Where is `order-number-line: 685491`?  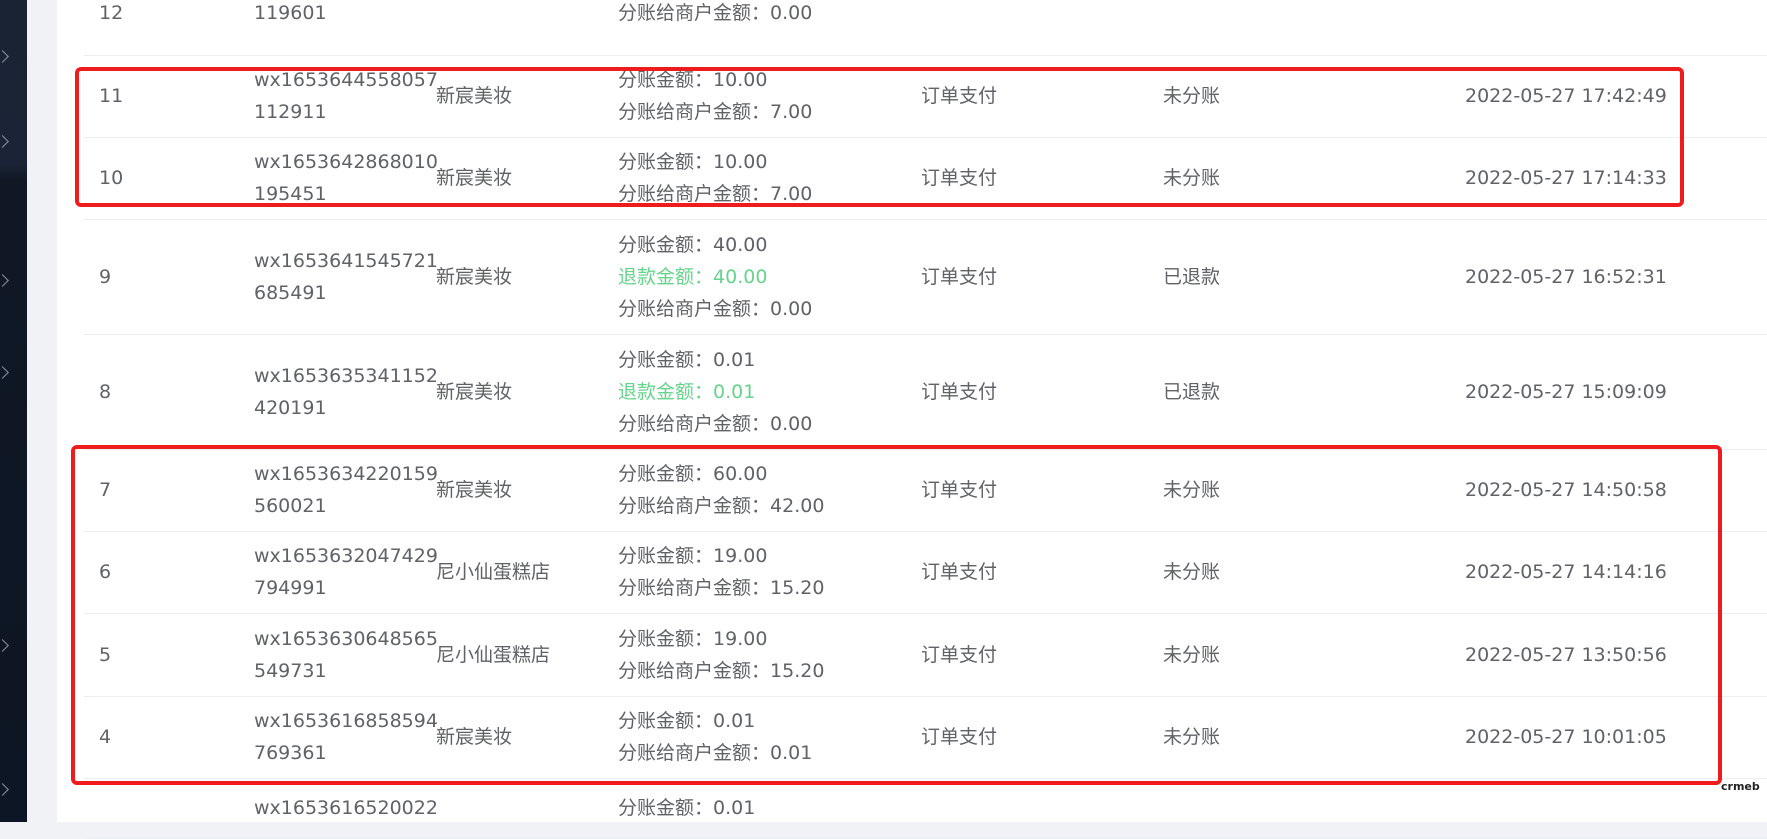 order-number-line: 685491 is located at coordinates (290, 292).